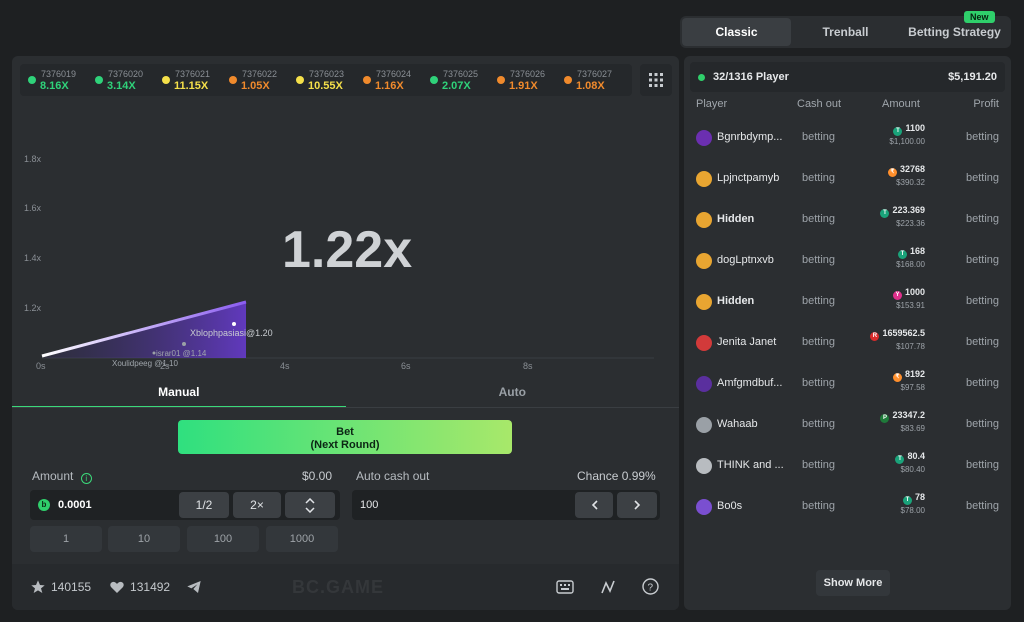 The image size is (1024, 622). Describe the element at coordinates (347, 250) in the screenshot. I see `current-multiplier: 1.22x` at that location.